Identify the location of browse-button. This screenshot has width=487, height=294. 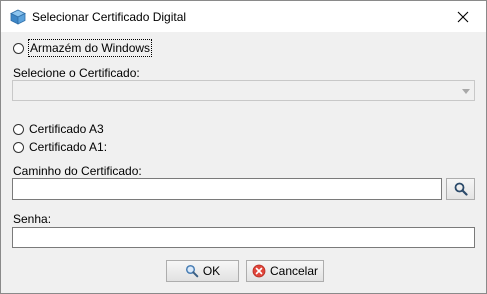
(460, 189).